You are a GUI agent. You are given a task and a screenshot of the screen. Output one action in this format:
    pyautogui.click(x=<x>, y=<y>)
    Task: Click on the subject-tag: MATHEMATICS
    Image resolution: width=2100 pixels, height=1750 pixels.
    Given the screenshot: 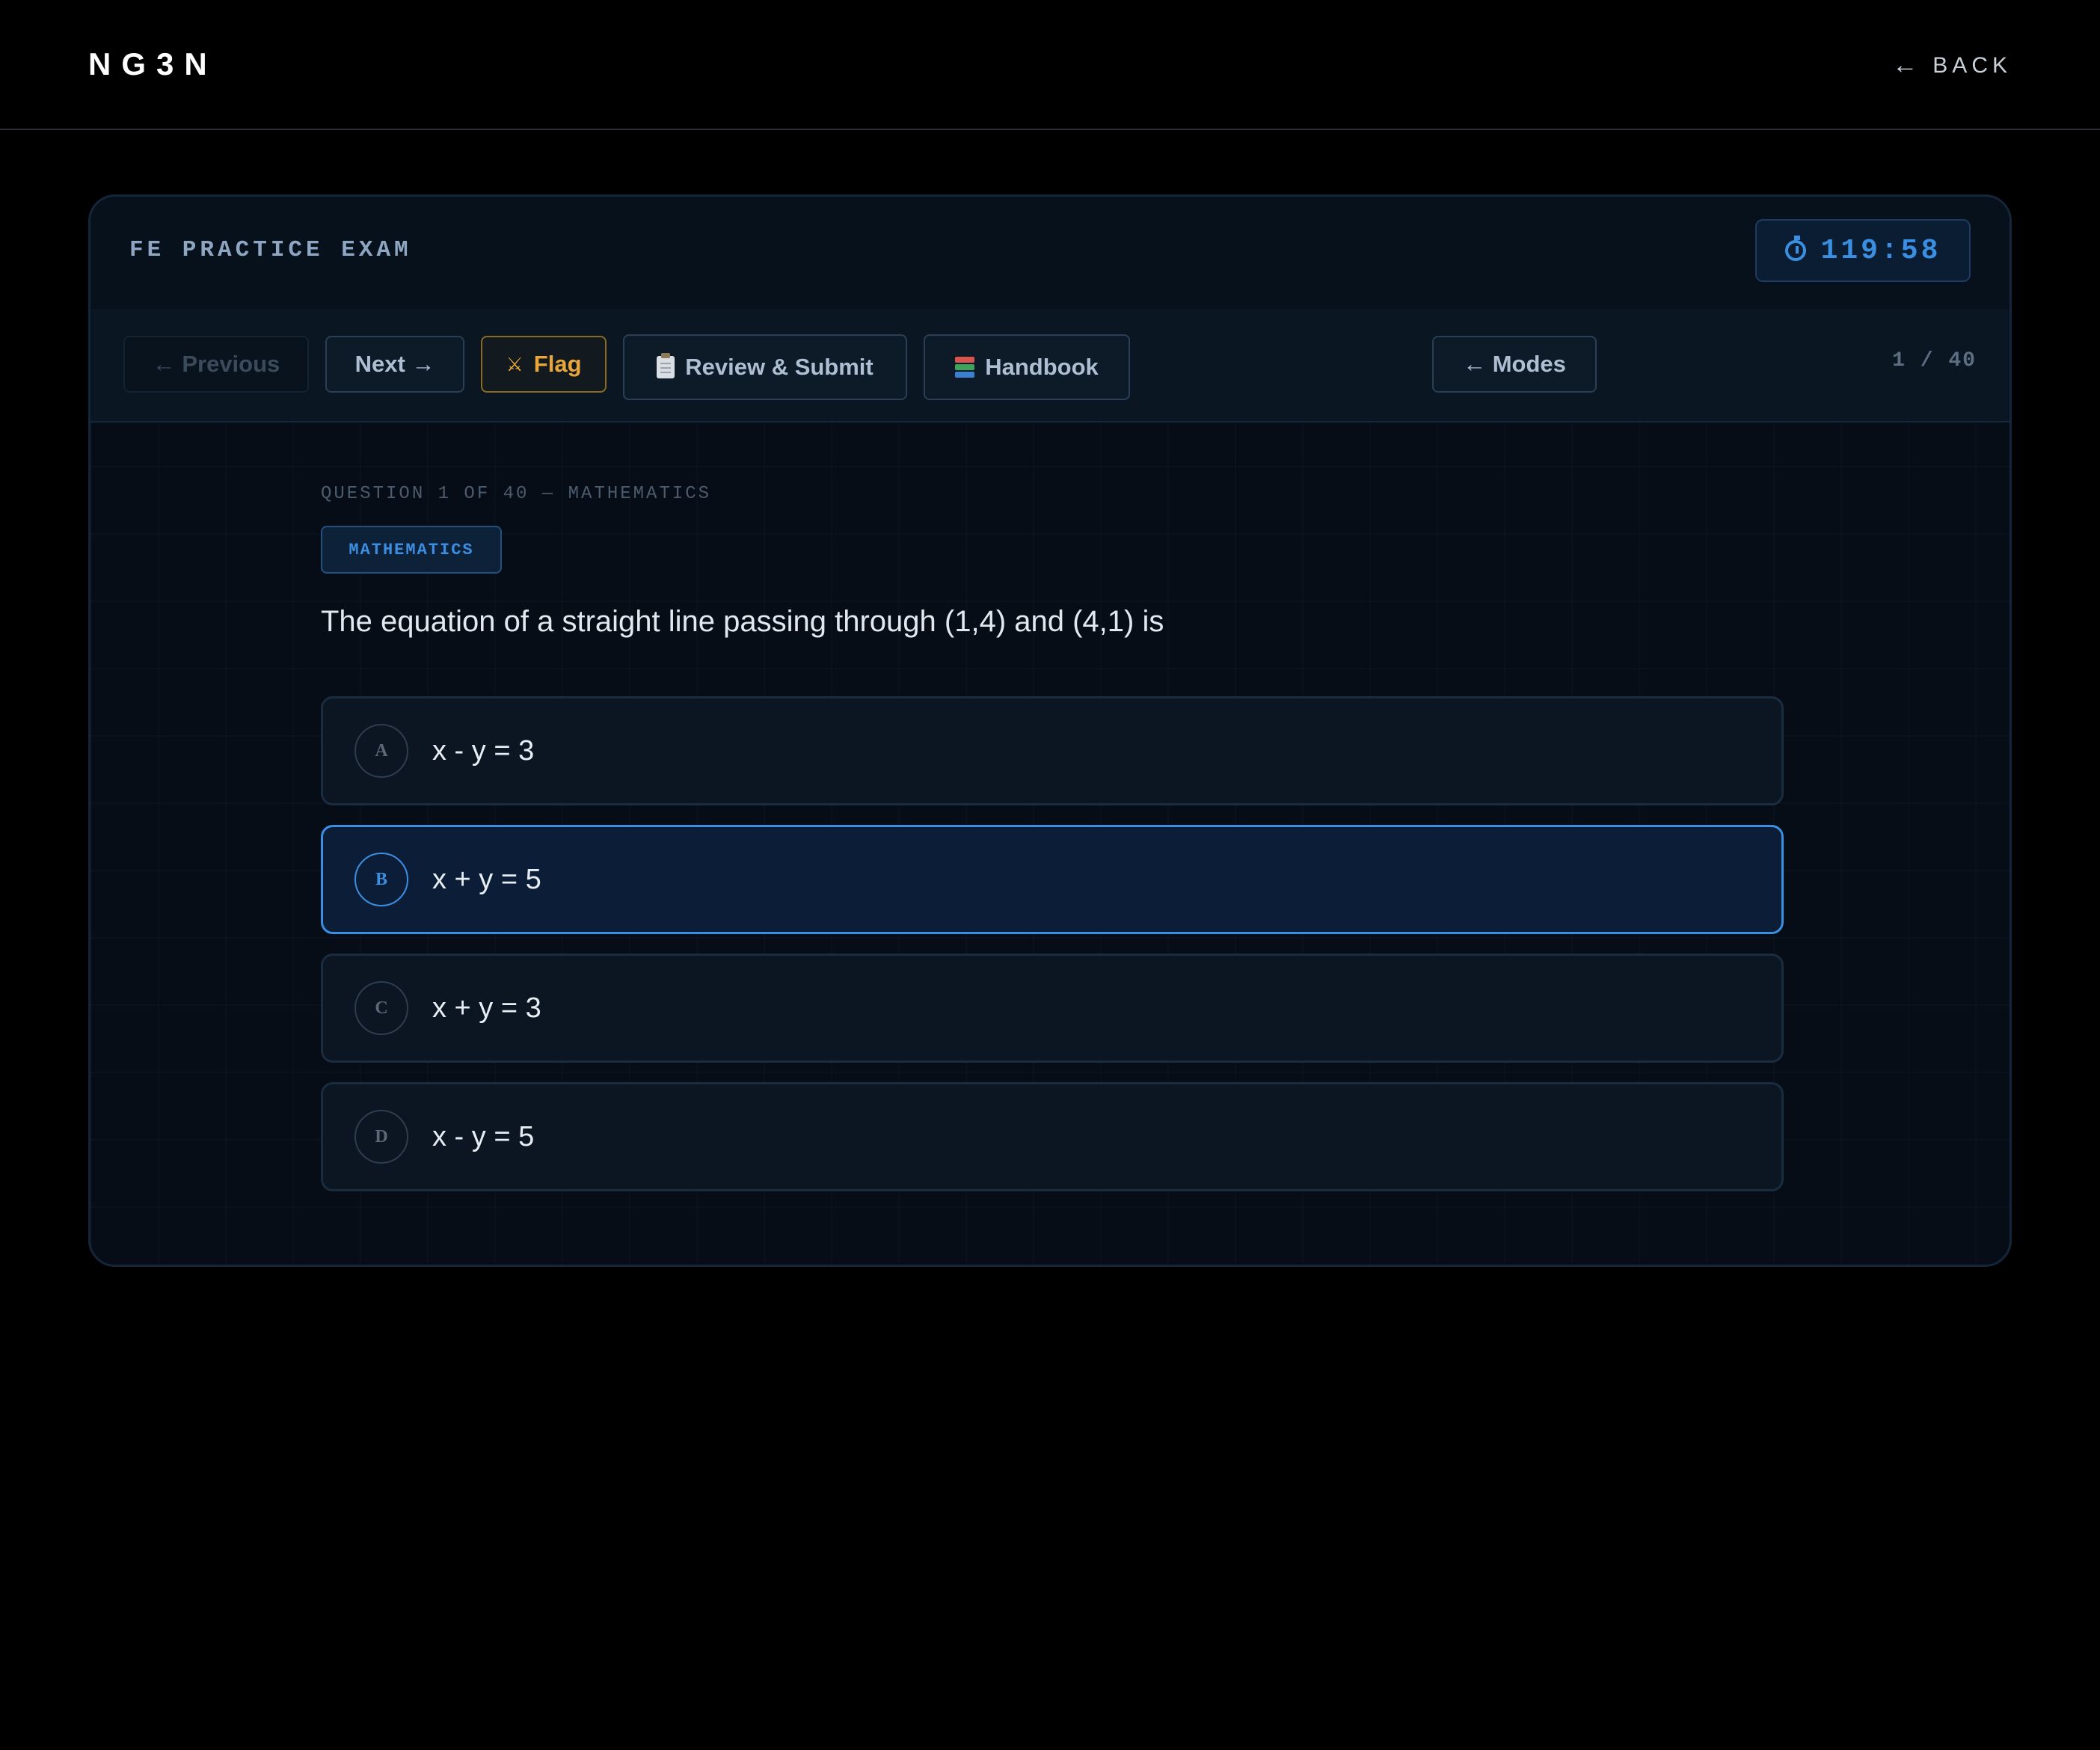 What is the action you would take?
    pyautogui.click(x=412, y=550)
    